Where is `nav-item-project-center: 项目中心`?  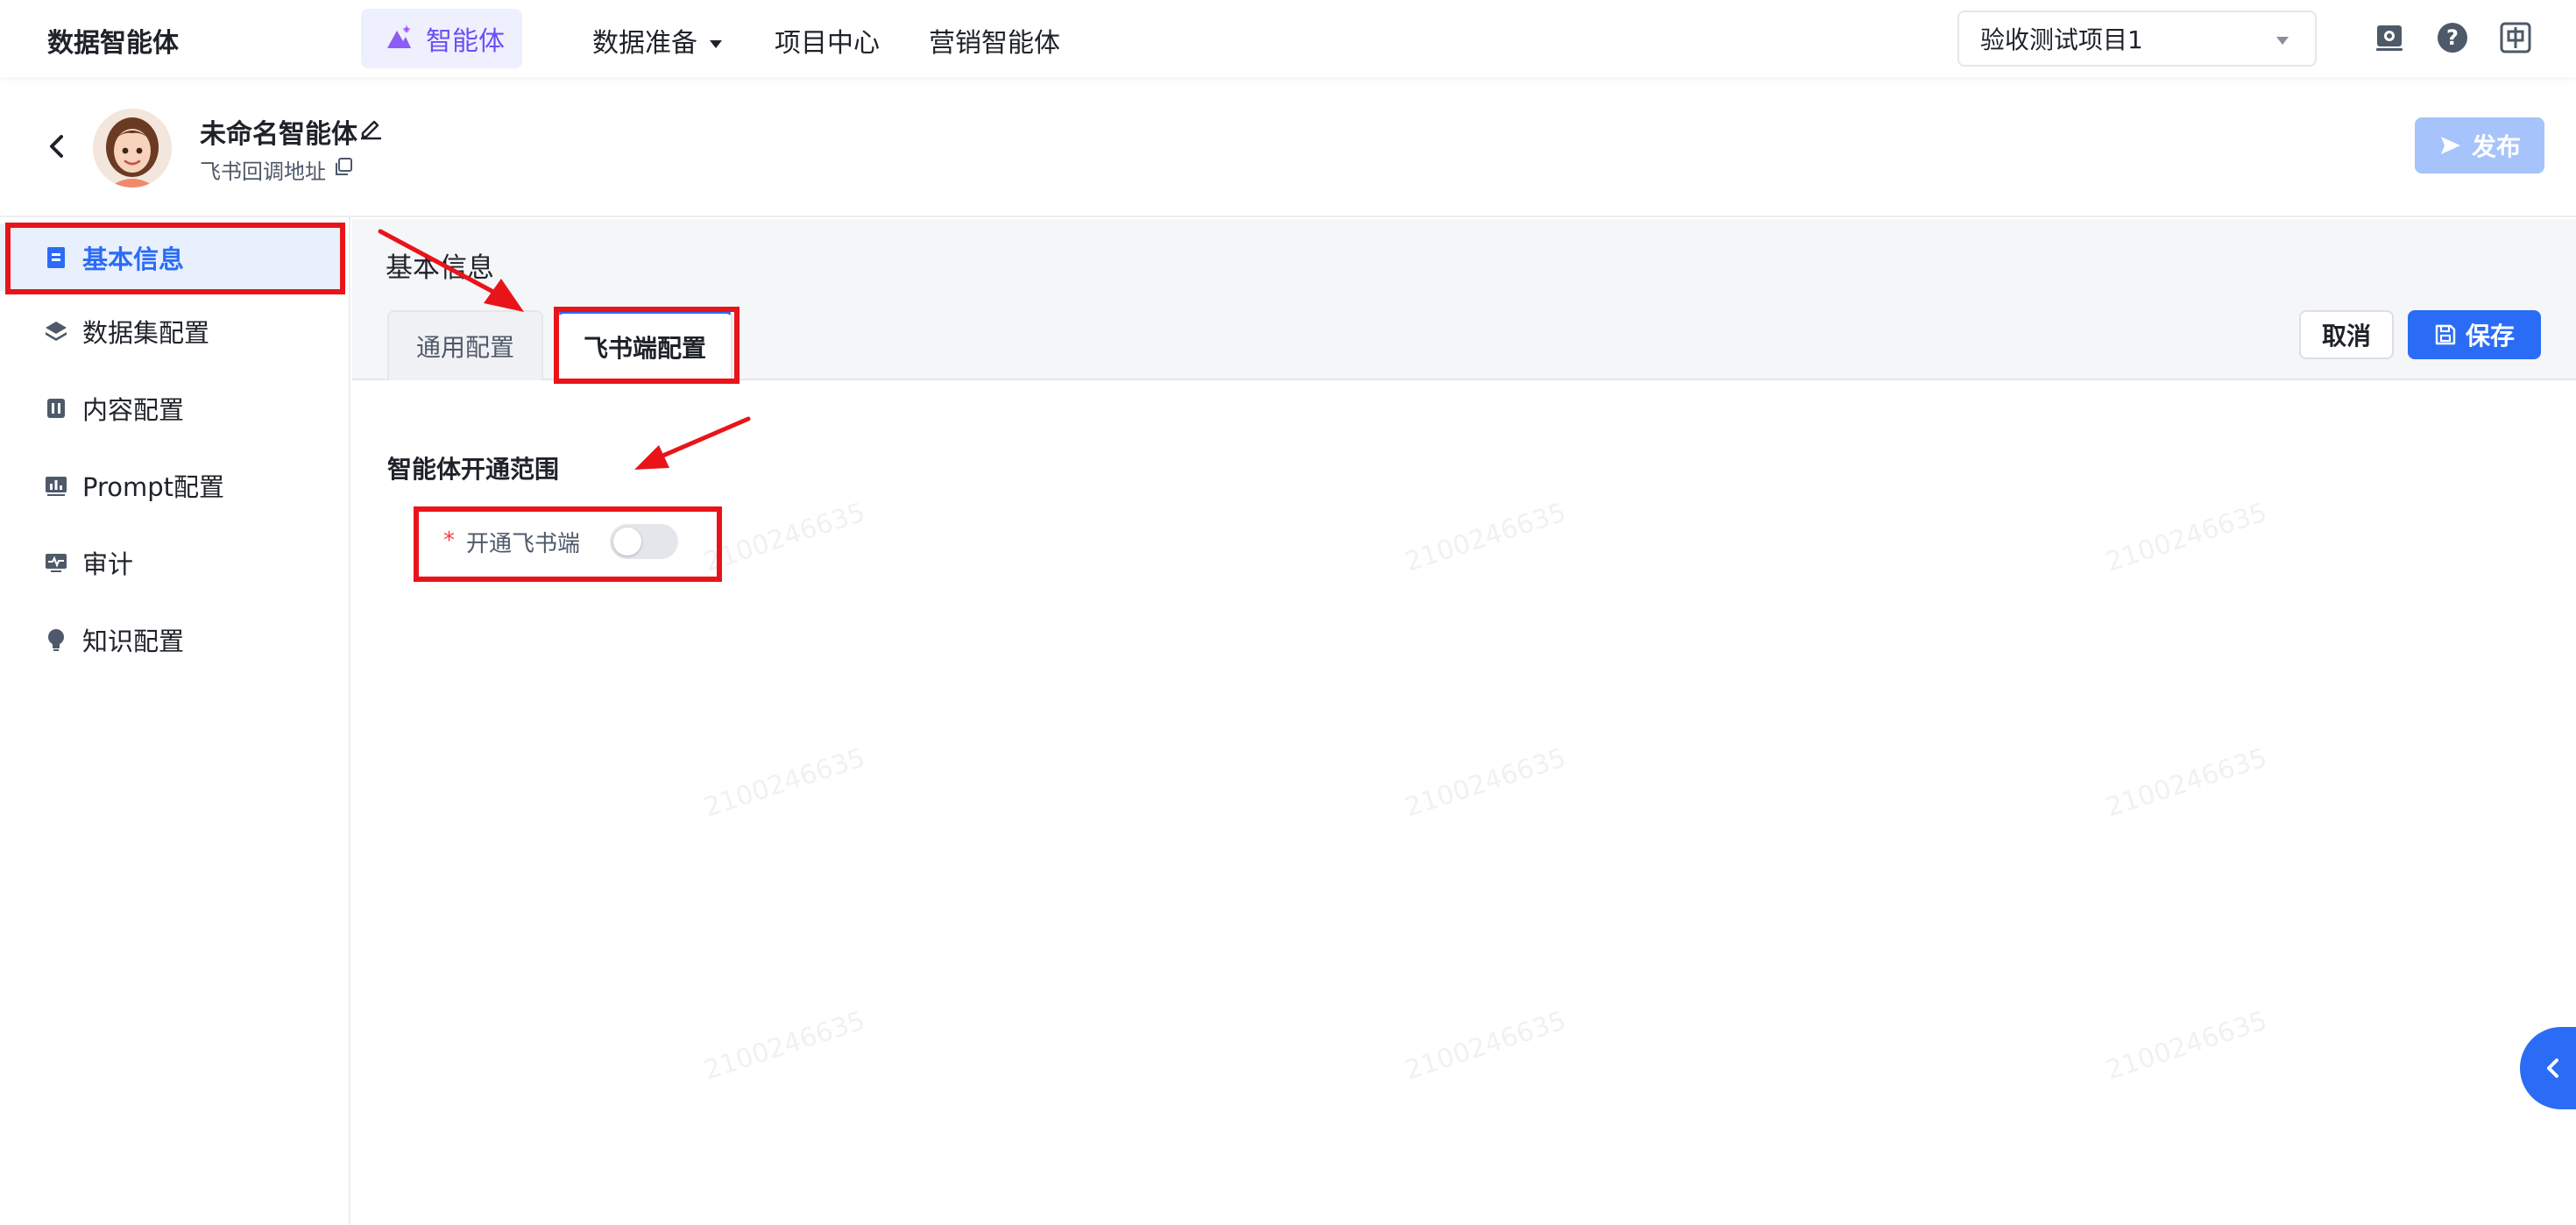 nav-item-project-center: 项目中心 is located at coordinates (827, 40).